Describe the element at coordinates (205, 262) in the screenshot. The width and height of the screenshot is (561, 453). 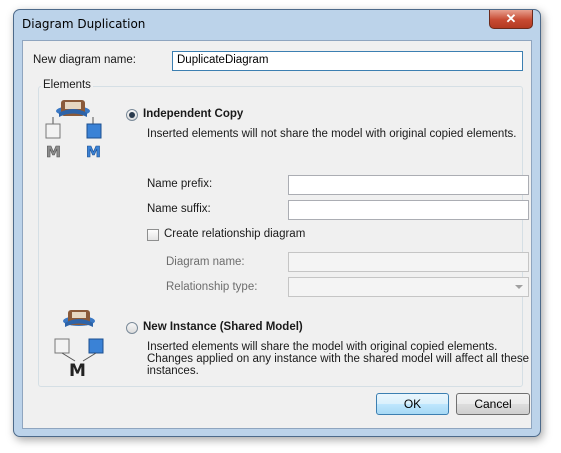
I see `diagram-name-label: Diagram name:` at that location.